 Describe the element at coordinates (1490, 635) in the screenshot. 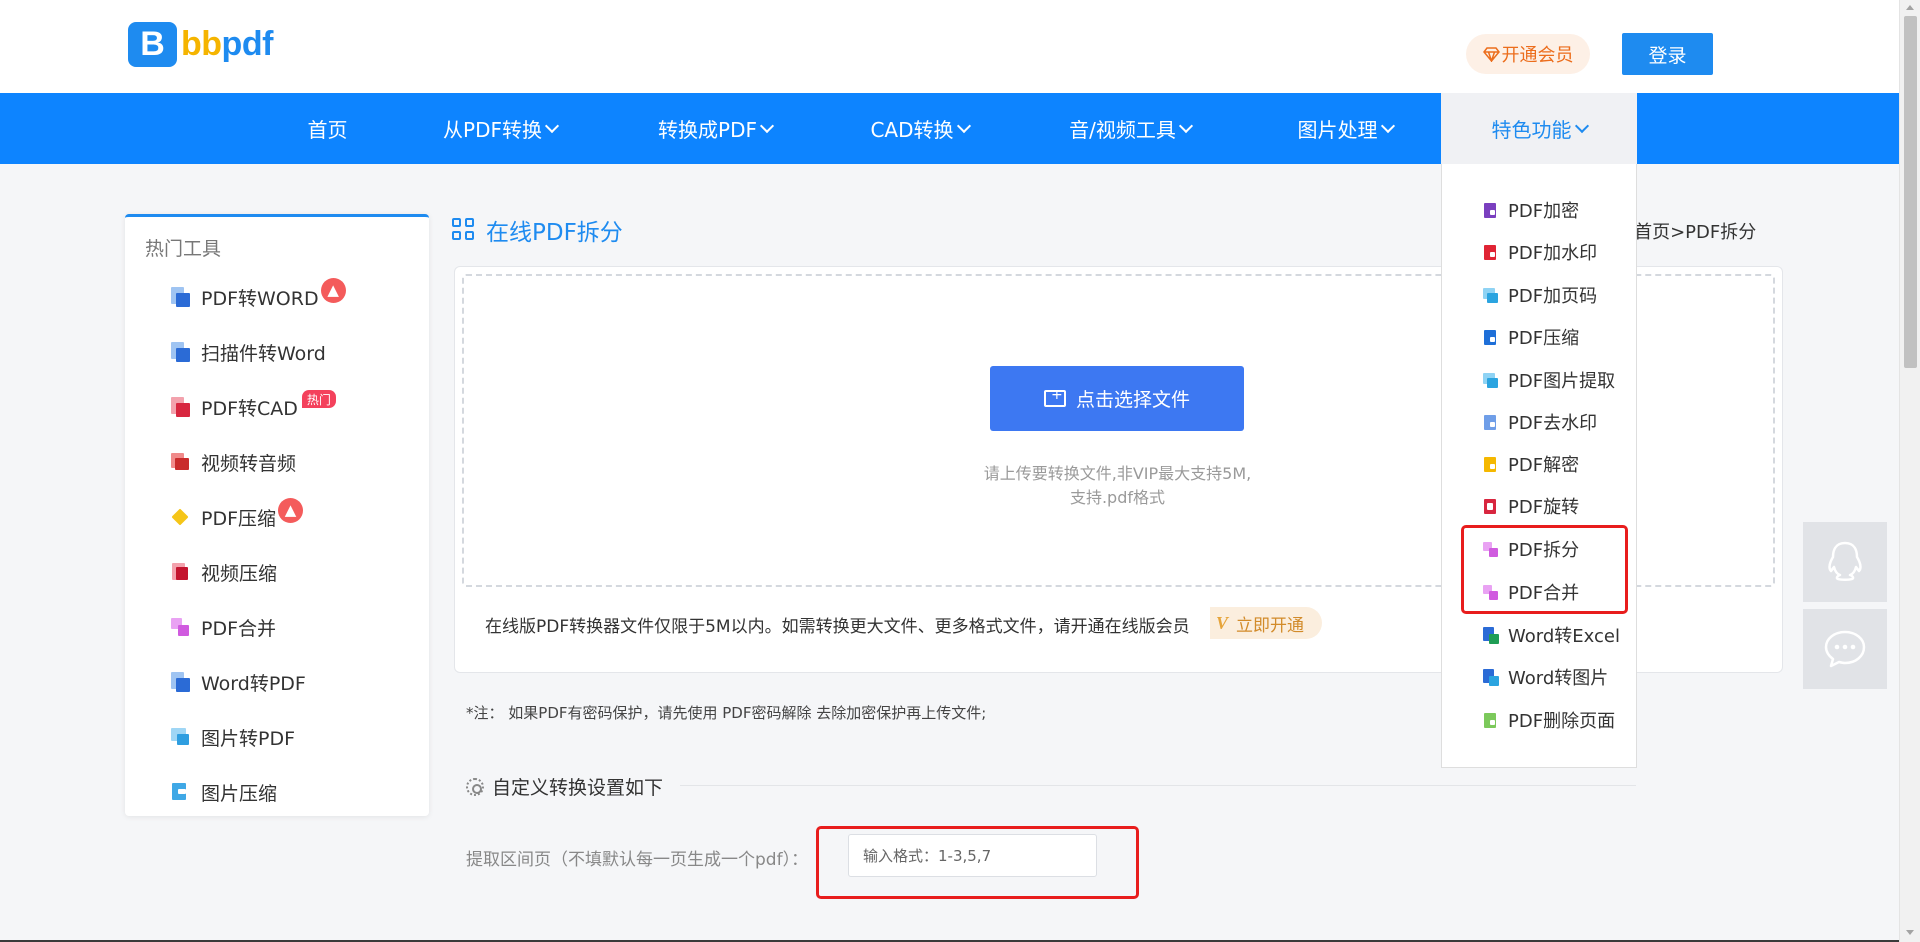

I see `word-excel-icon` at that location.